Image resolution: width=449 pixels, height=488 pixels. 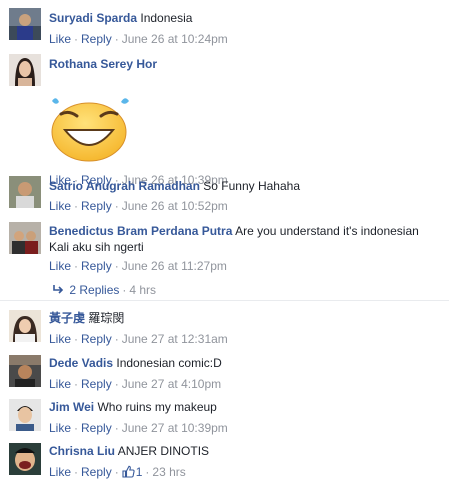 What do you see at coordinates (128, 473) in the screenshot?
I see `thumbs-up-icon` at bounding box center [128, 473].